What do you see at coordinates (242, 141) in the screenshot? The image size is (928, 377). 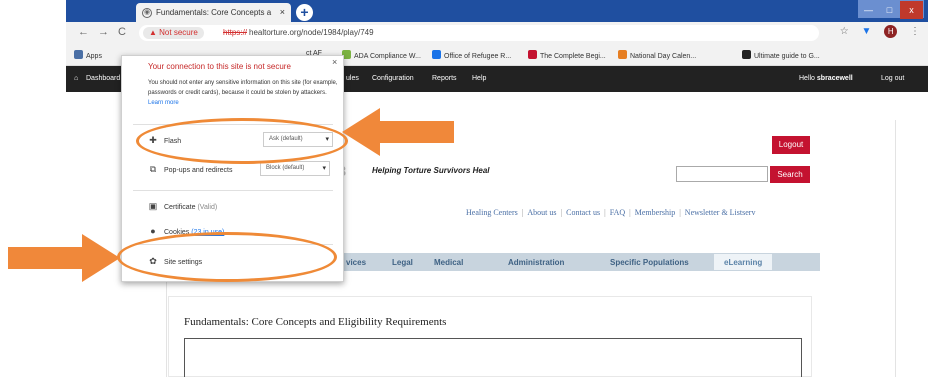 I see `highlight-circle-flash` at bounding box center [242, 141].